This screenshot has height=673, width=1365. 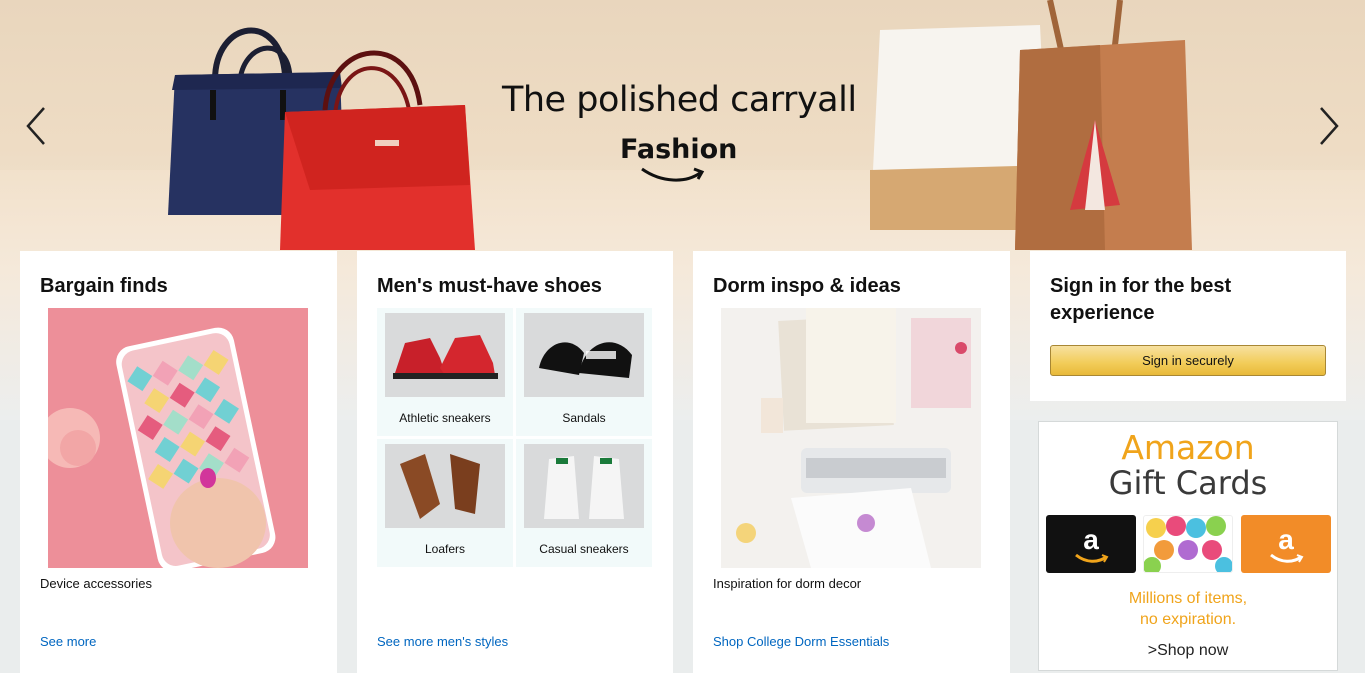 I want to click on black-gift-card-image: a, so click(x=1091, y=544).